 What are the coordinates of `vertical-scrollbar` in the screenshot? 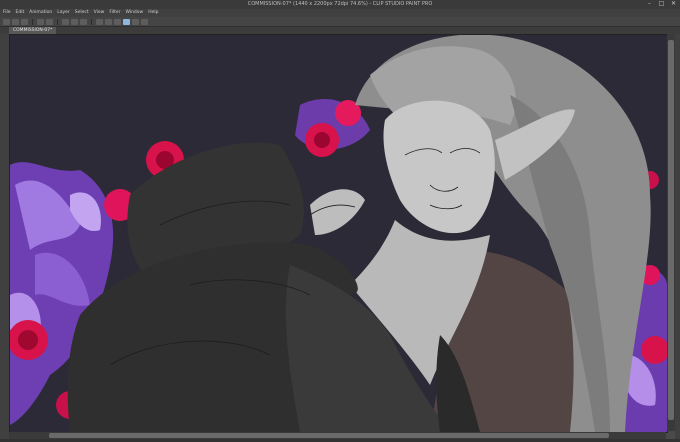 It's located at (671, 232).